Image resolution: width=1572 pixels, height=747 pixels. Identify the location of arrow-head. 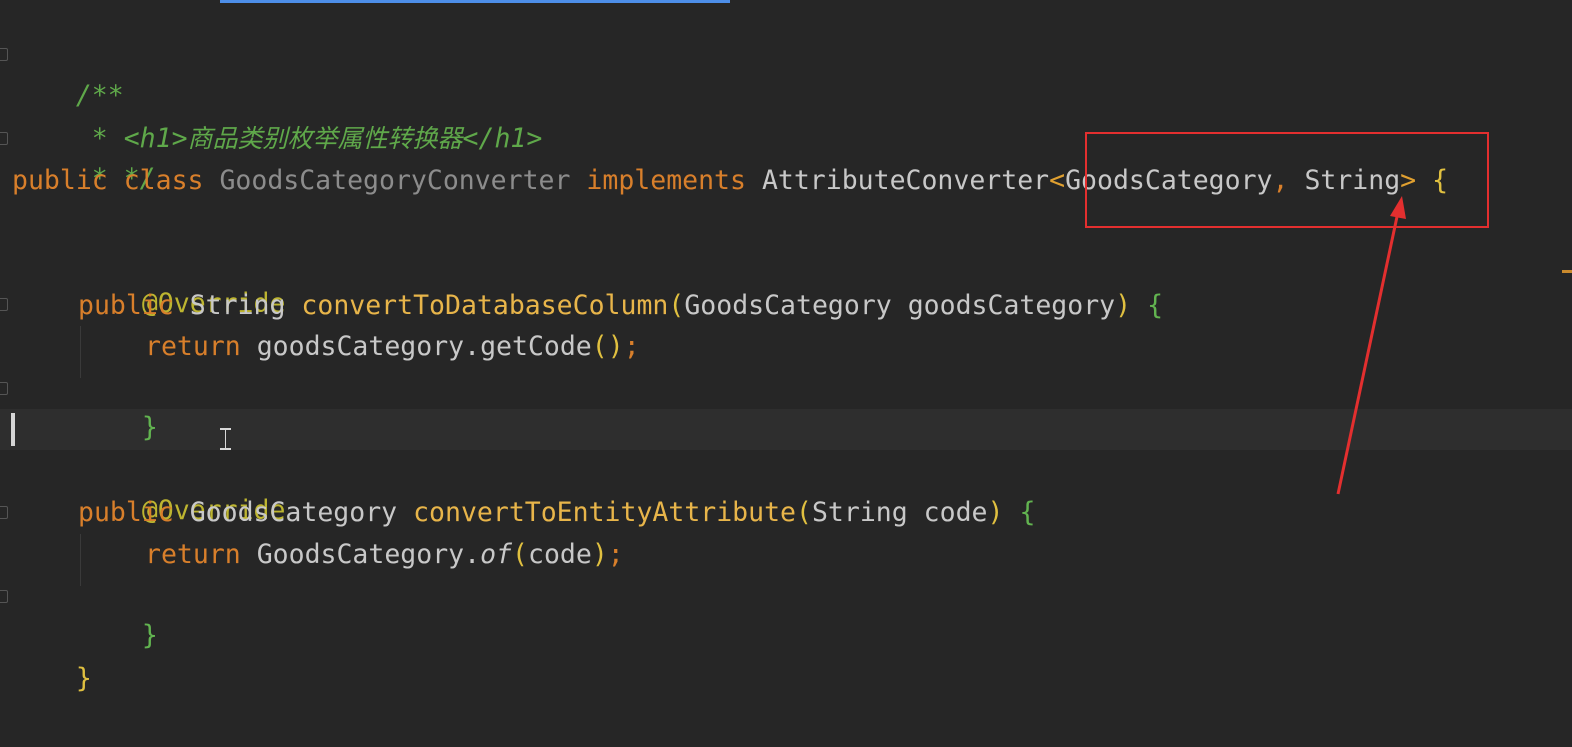
(1398, 207).